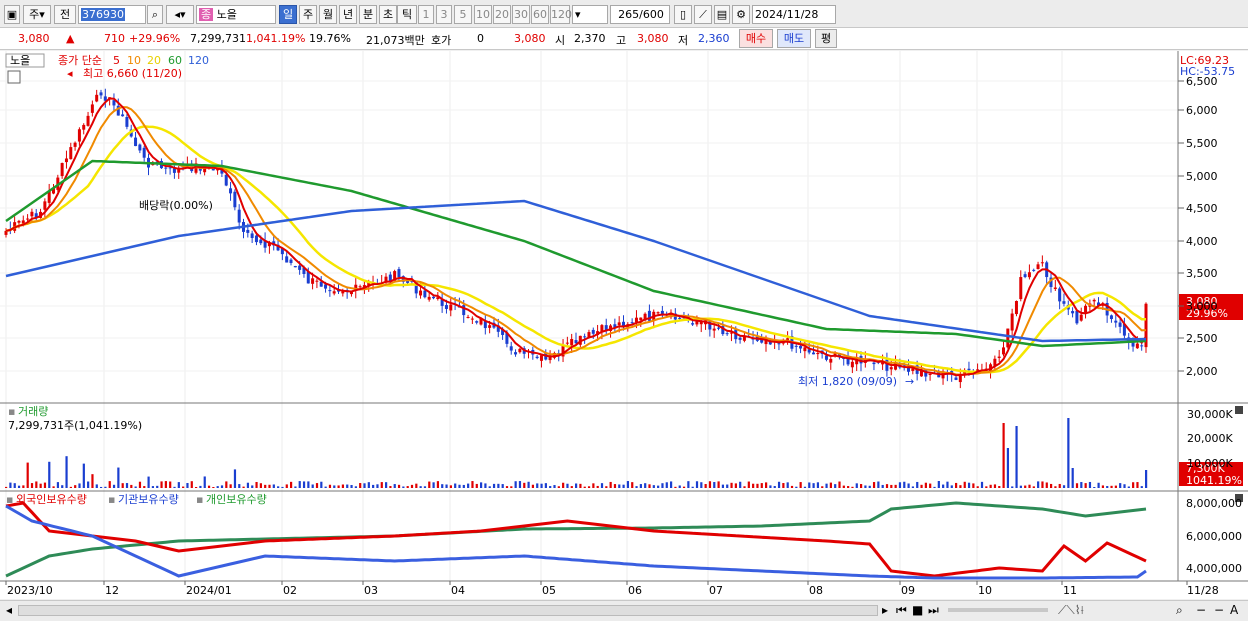  What do you see at coordinates (180, 14) in the screenshot?
I see `speaker-icon: ◂▾` at bounding box center [180, 14].